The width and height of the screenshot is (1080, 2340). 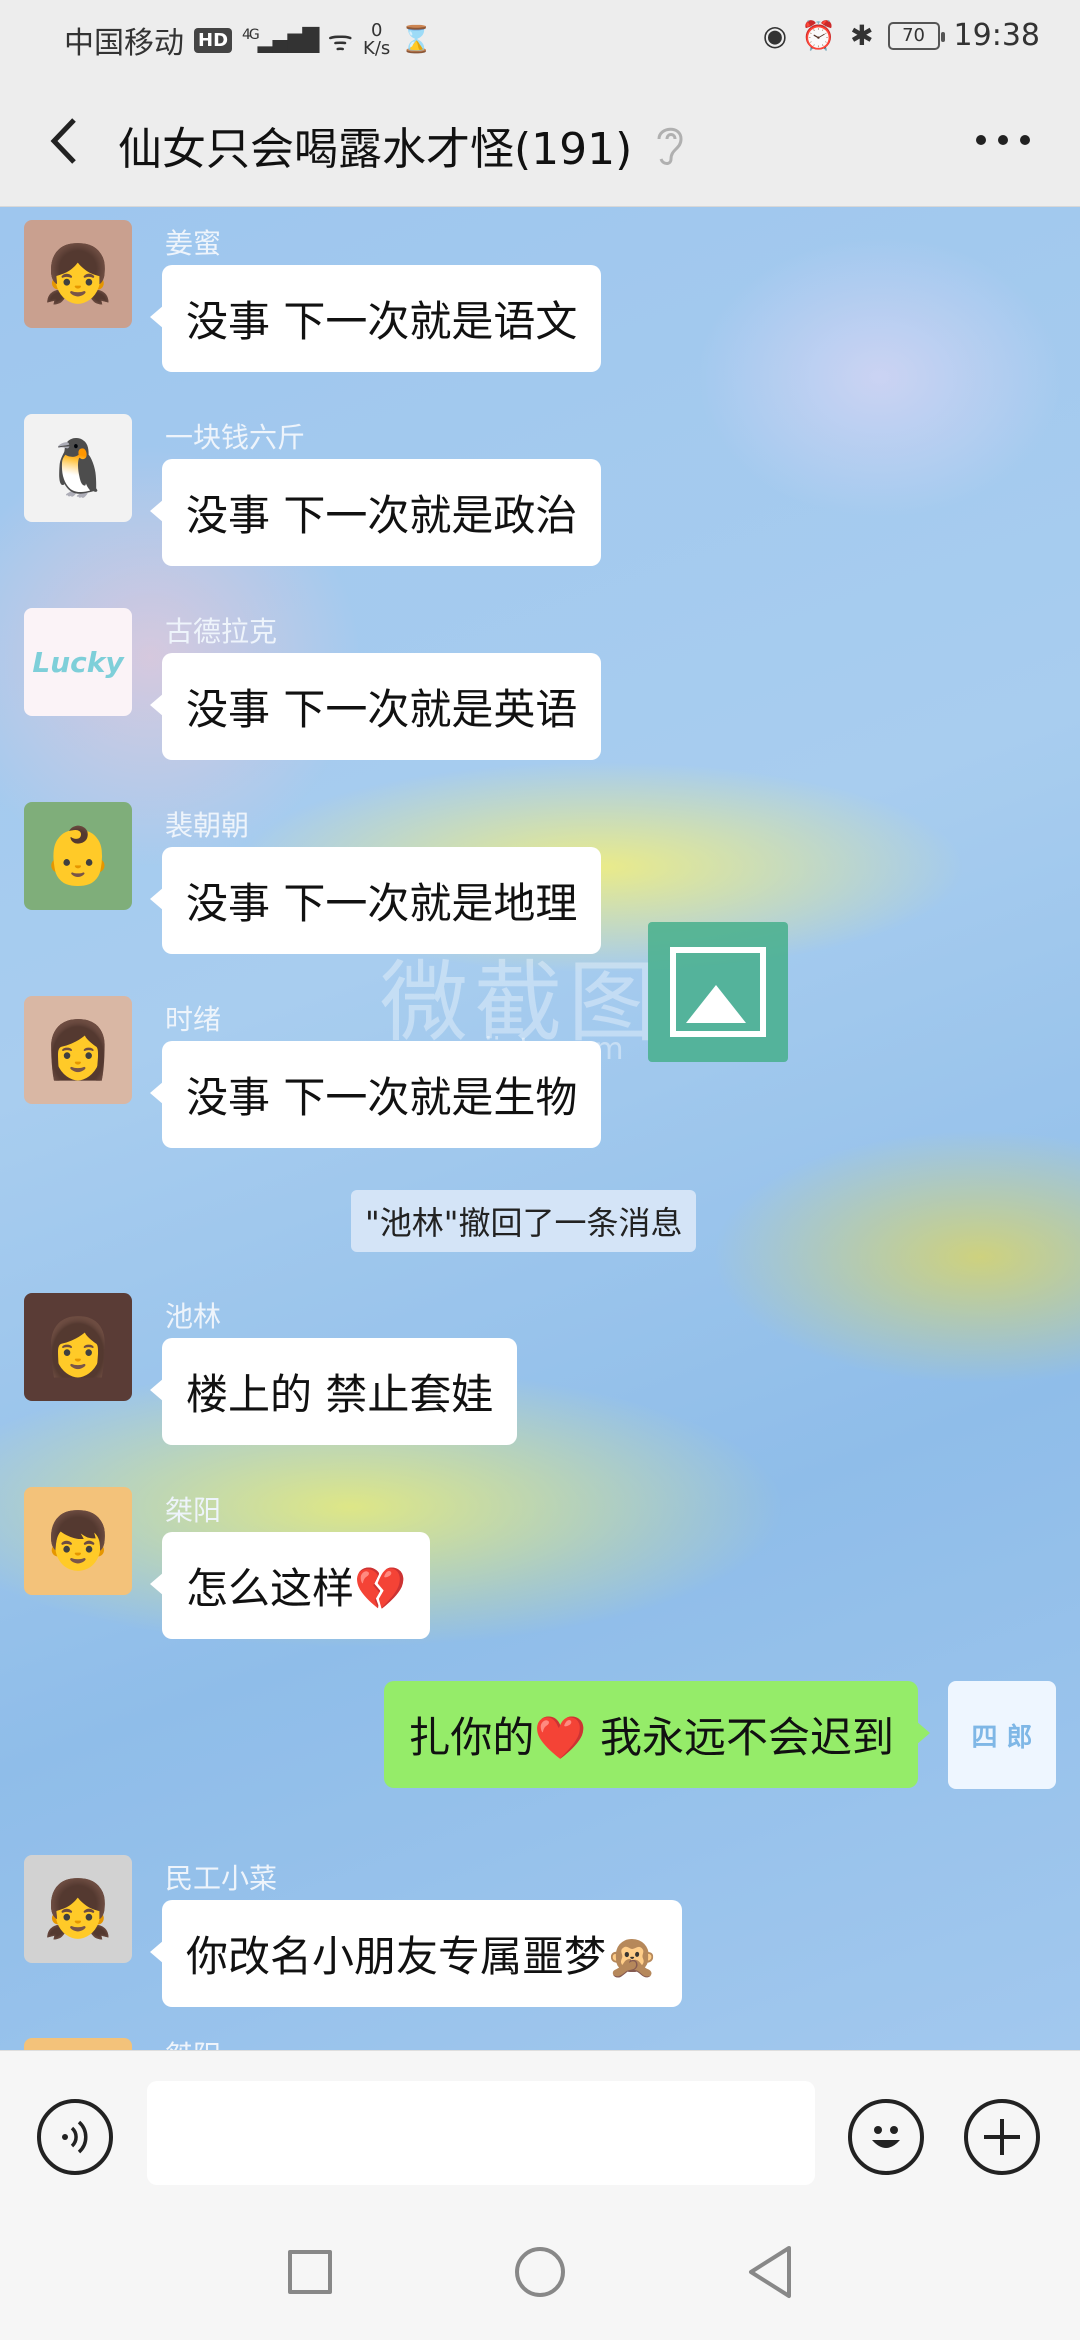 I want to click on sender-name: 池林, so click(x=193, y=1316).